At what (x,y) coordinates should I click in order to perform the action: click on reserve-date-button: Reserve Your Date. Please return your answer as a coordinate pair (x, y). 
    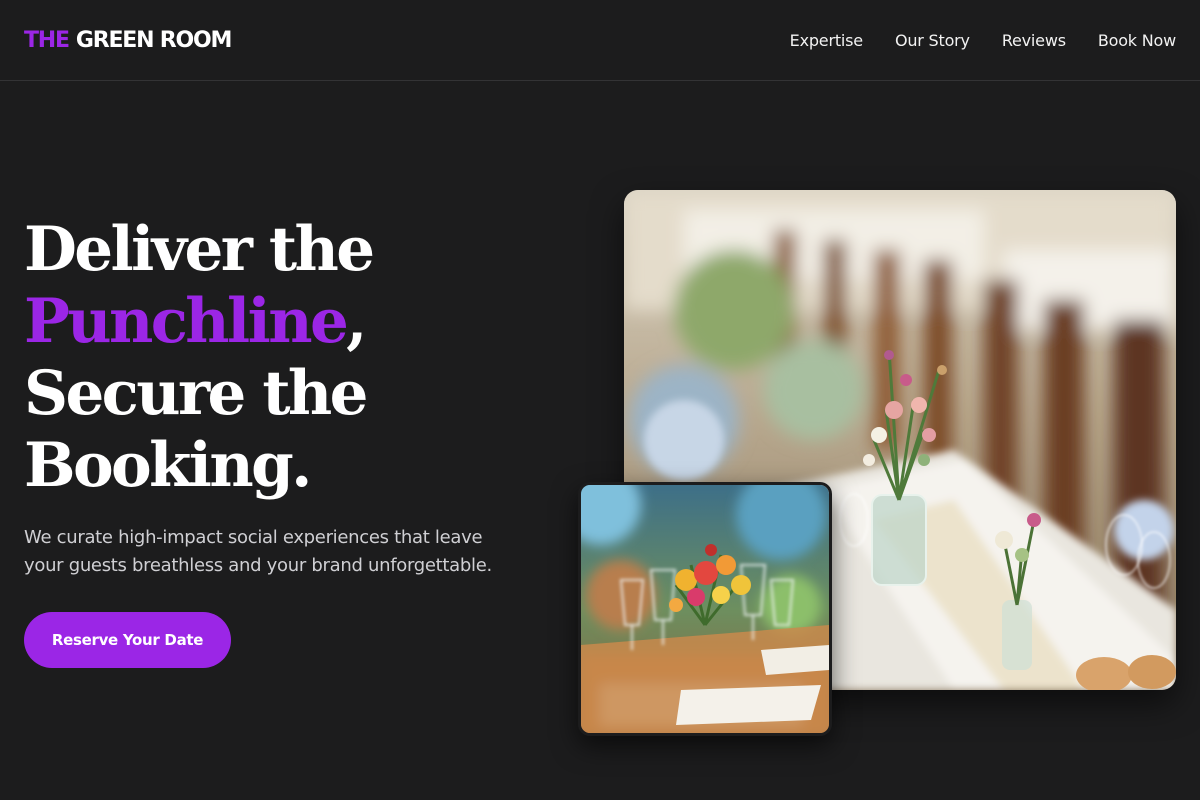
    Looking at the image, I should click on (127, 640).